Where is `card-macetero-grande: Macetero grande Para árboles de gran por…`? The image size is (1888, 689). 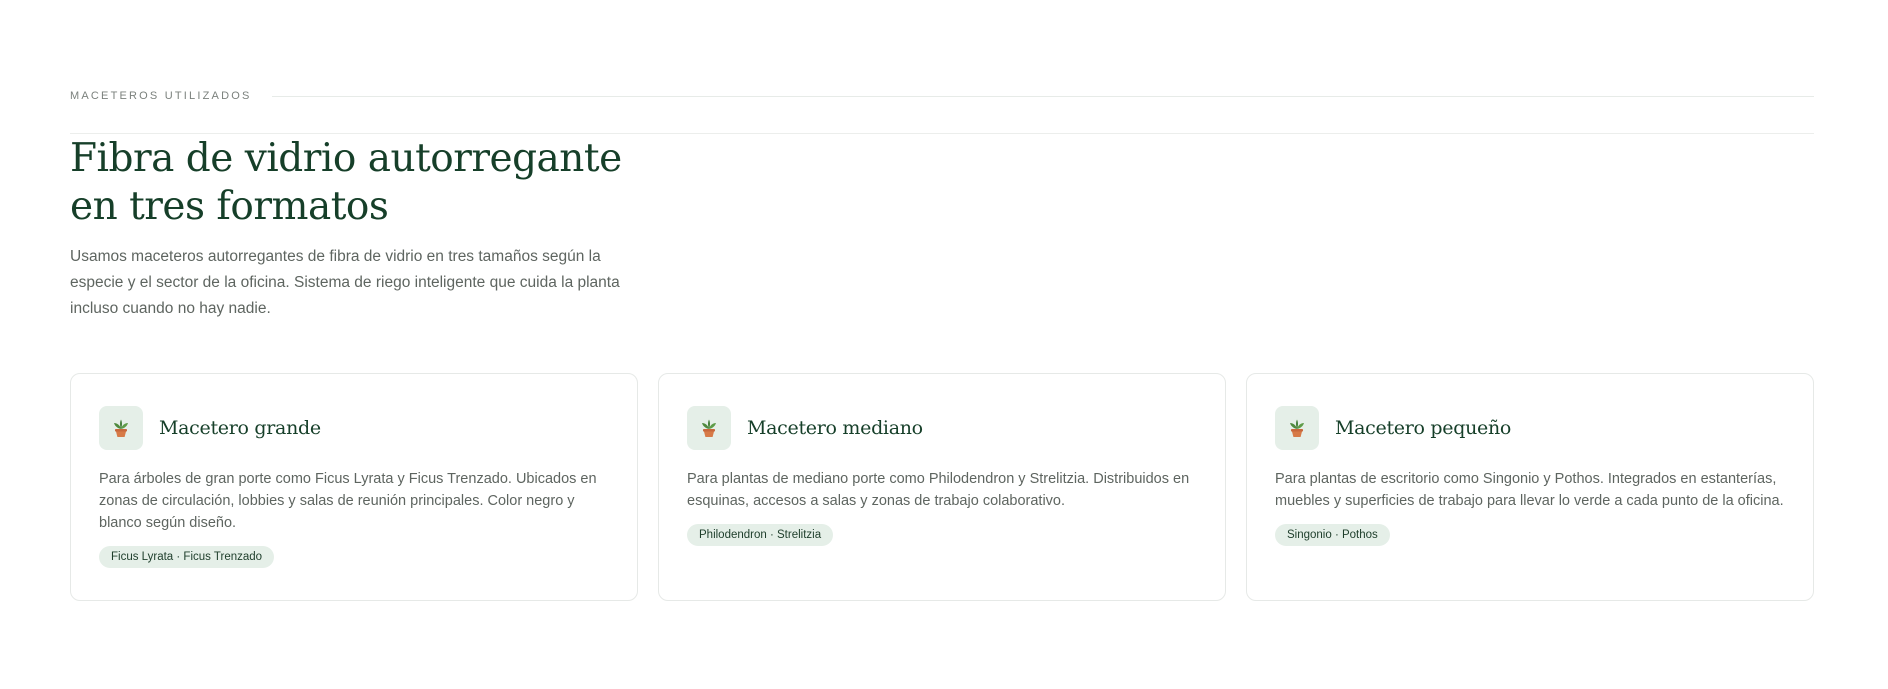 card-macetero-grande: Macetero grande Para árboles de gran por… is located at coordinates (354, 487).